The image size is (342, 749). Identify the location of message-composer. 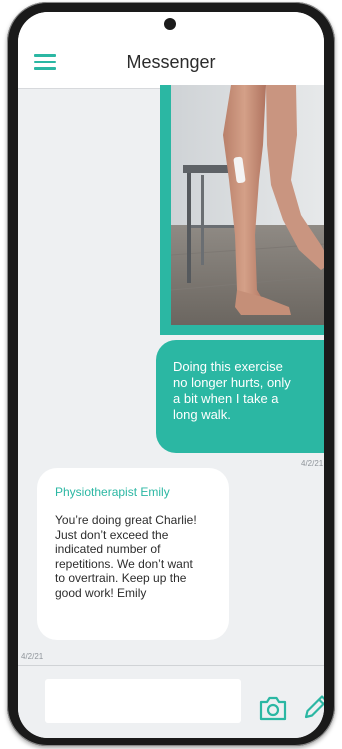
(171, 701).